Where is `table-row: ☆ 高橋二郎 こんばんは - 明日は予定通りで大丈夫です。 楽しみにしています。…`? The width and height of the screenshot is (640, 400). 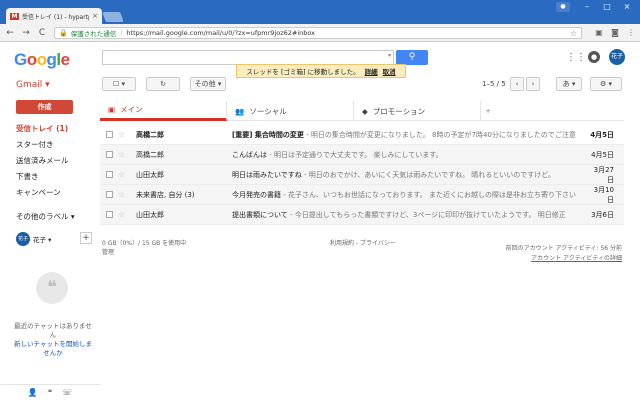 table-row: ☆ 高橋二郎 こんばんは - 明日は予定通りで大丈夫です。 楽しみにしています。… is located at coordinates (362, 155).